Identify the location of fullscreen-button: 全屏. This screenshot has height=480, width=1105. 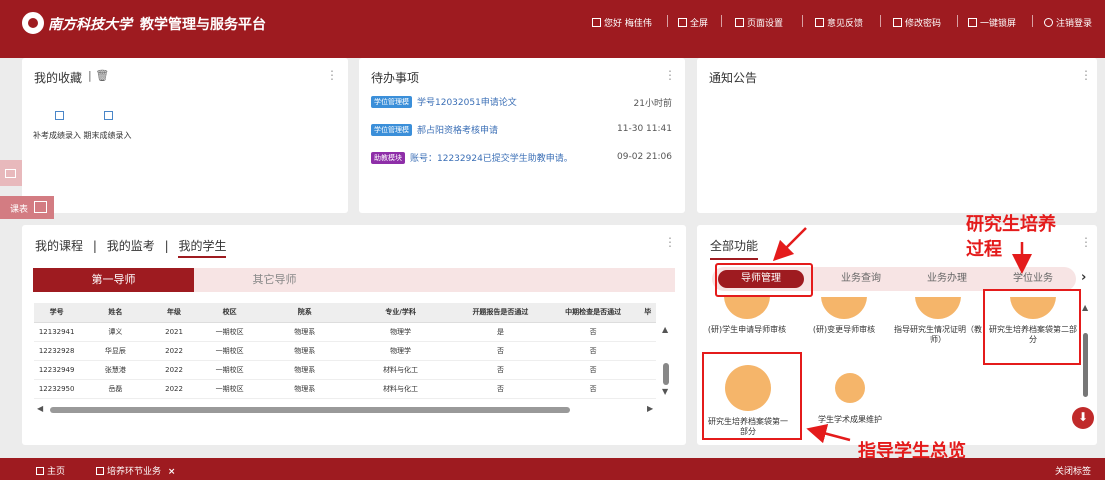
(693, 22).